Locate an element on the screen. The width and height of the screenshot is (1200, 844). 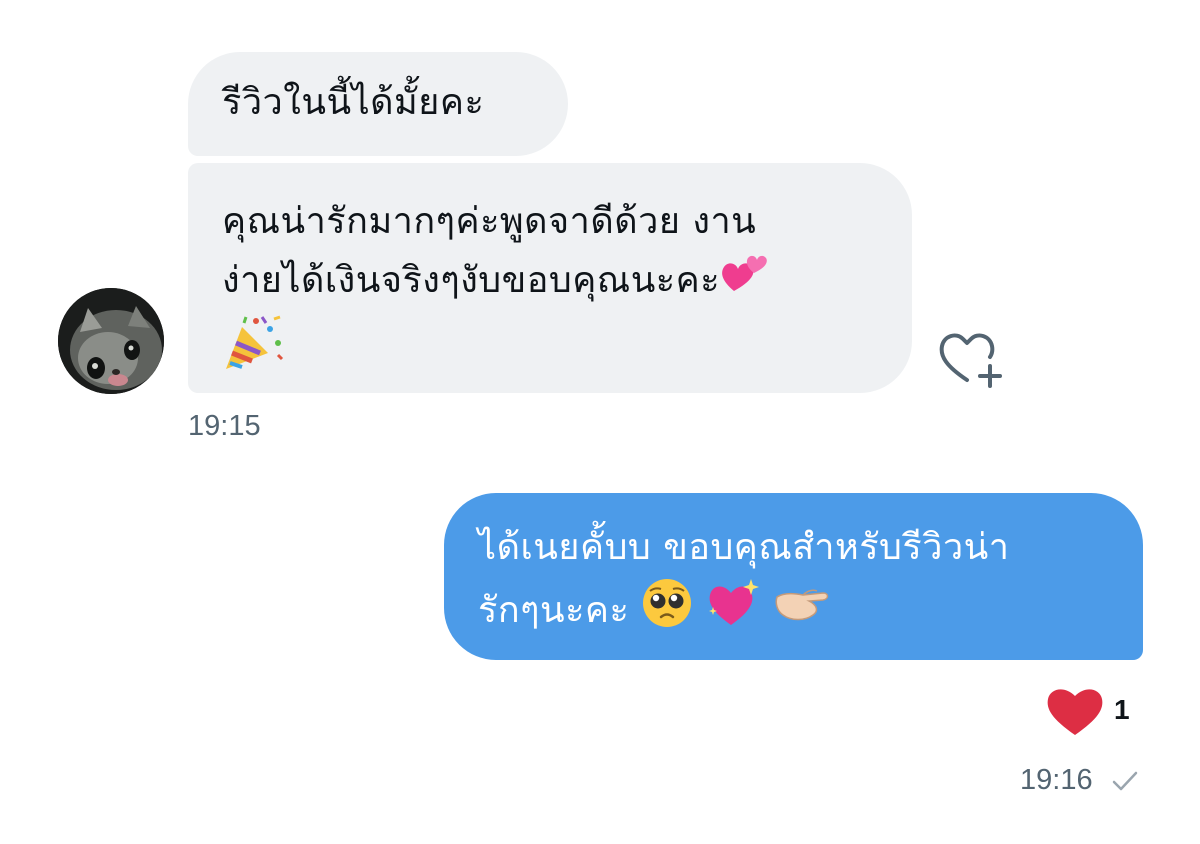
sparkling-heart-icon is located at coordinates (733, 612).